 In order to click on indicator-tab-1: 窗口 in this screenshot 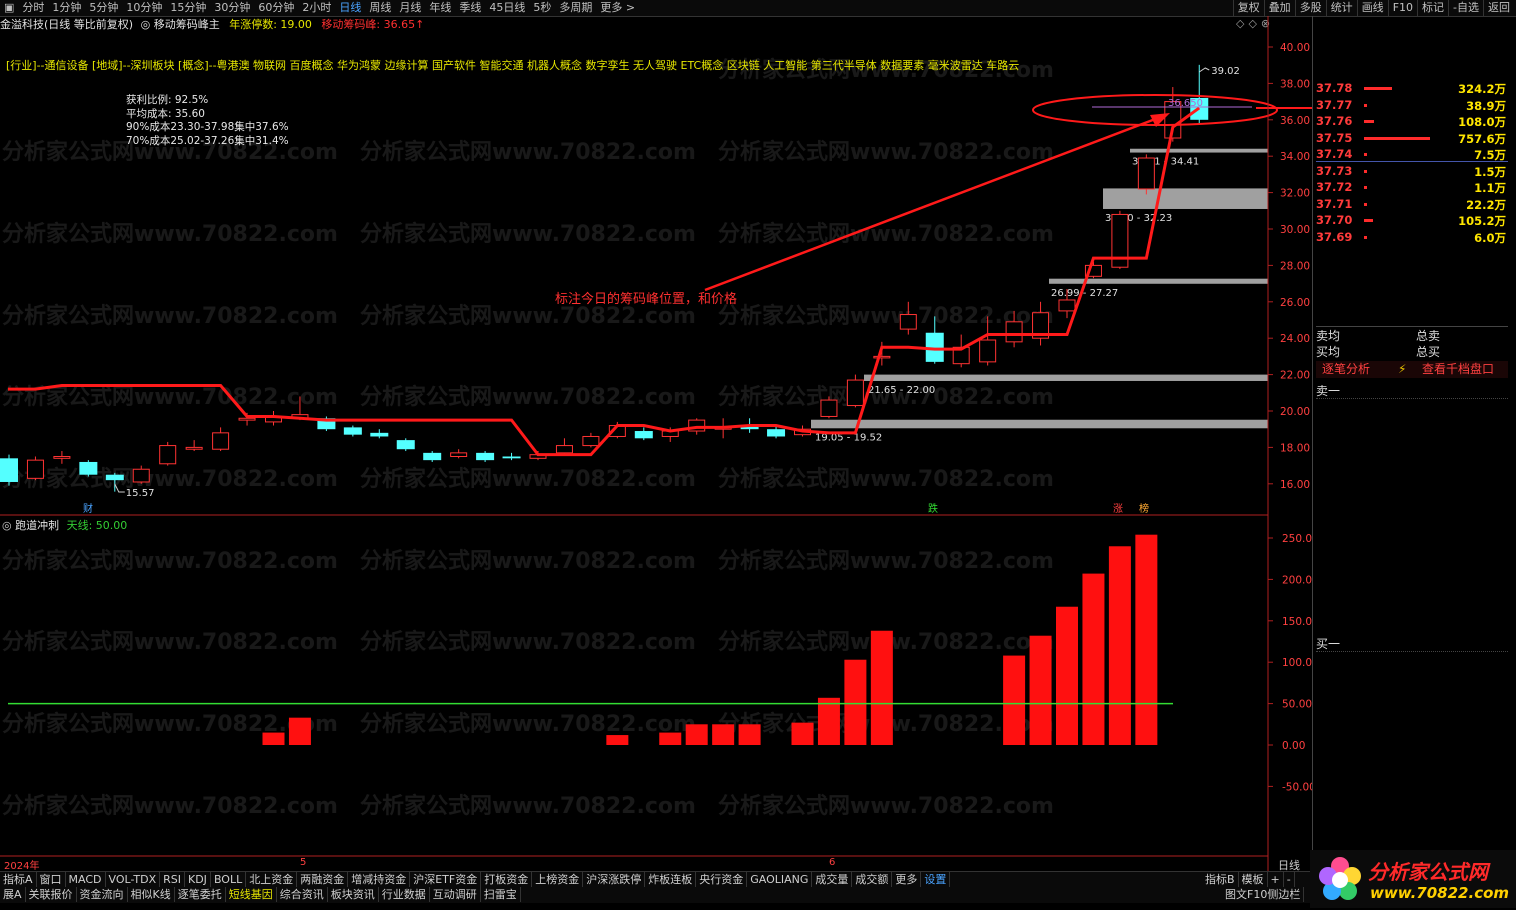, I will do `click(51, 879)`.